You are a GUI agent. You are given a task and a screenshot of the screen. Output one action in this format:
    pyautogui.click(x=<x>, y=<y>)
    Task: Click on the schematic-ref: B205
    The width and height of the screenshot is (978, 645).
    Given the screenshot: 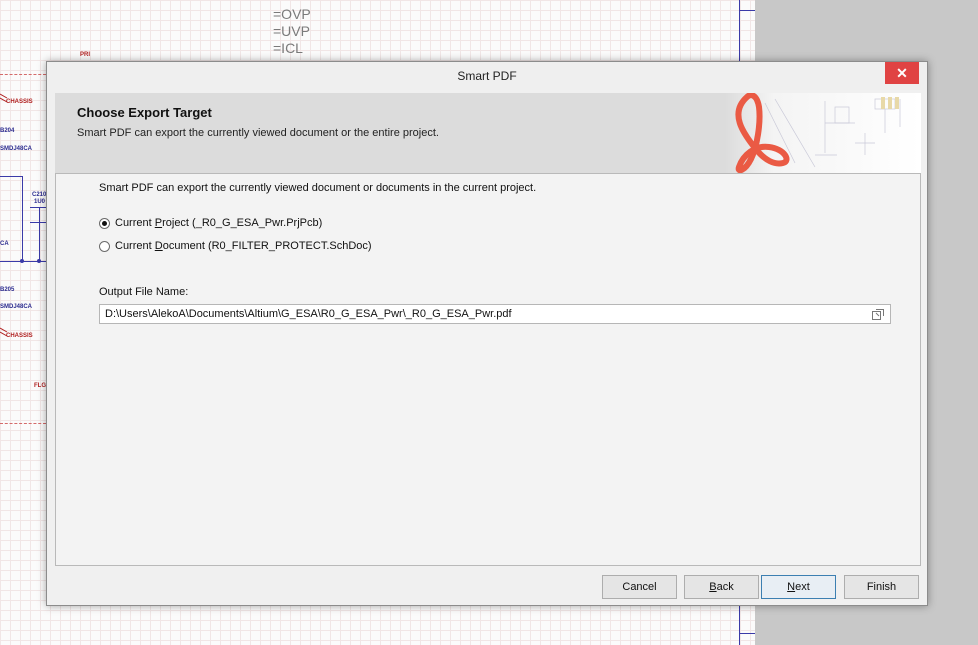 What is the action you would take?
    pyautogui.click(x=7, y=290)
    